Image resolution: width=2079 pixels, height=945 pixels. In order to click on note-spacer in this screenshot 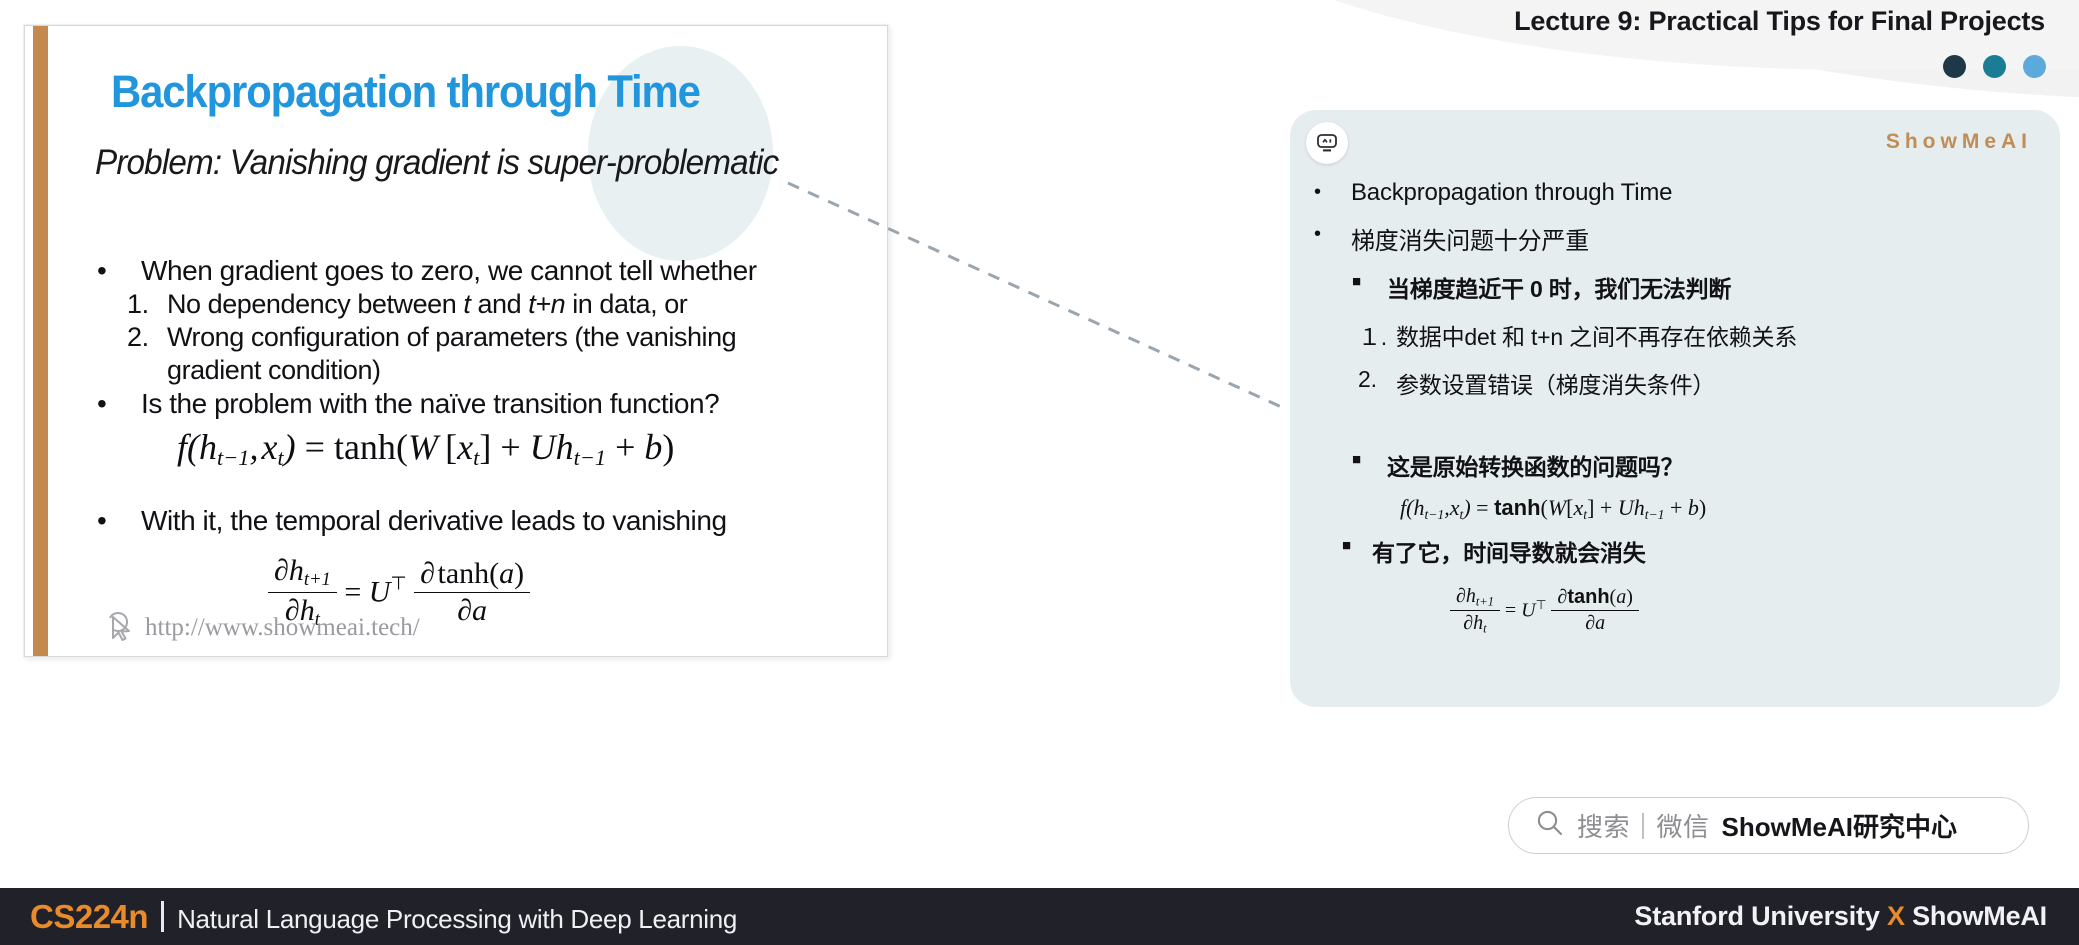, I will do `click(1675, 424)`.